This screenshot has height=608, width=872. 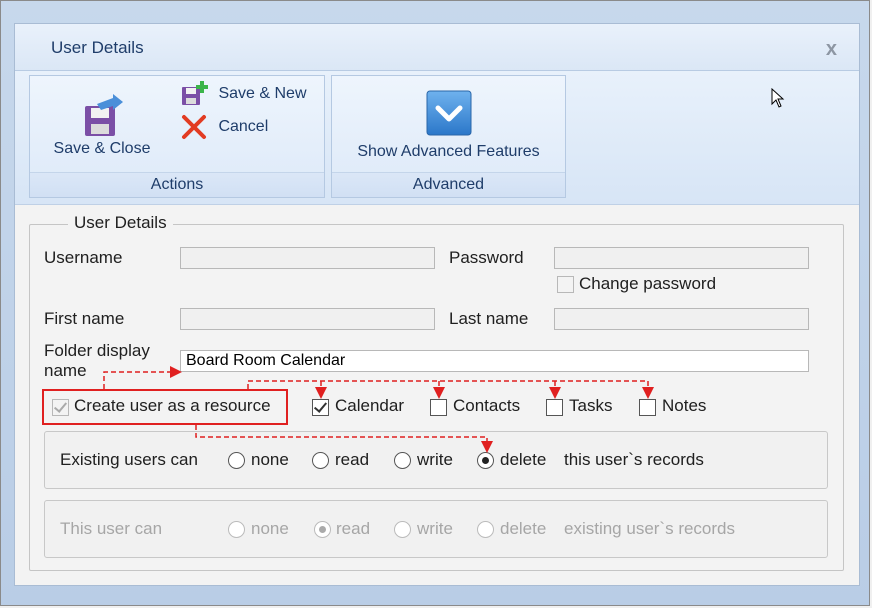 I want to click on save-new-icon, so click(x=195, y=92).